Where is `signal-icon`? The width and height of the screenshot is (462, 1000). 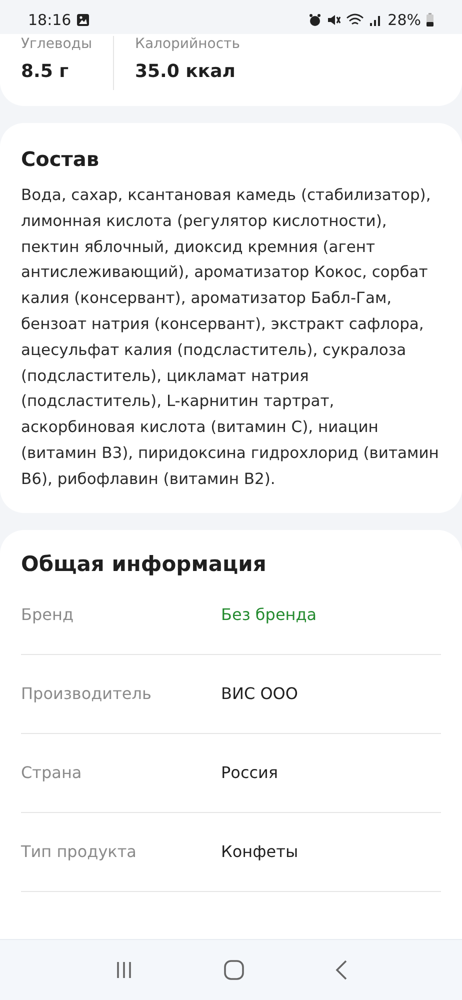 signal-icon is located at coordinates (375, 20).